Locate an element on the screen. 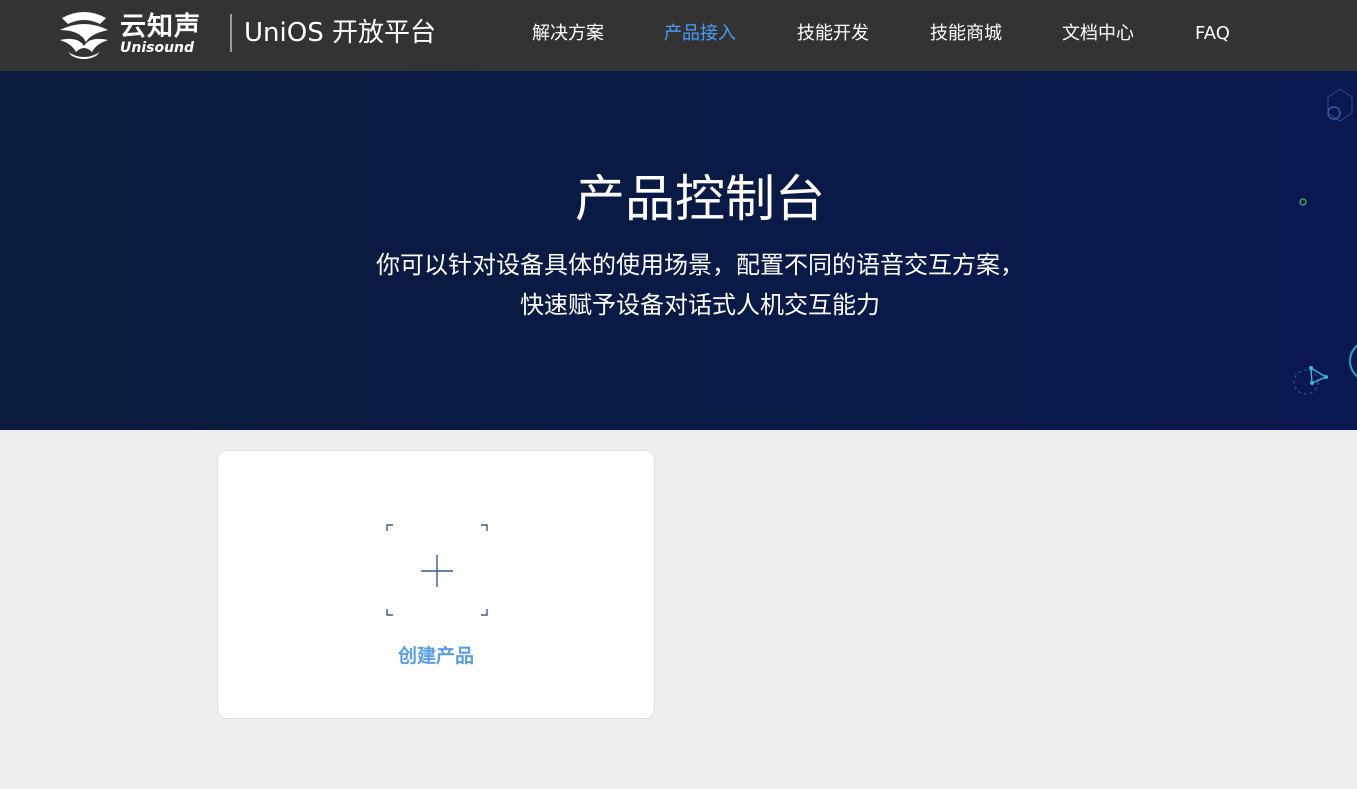 This screenshot has width=1357, height=789. platform-name: UniOS 开放平台 is located at coordinates (340, 33).